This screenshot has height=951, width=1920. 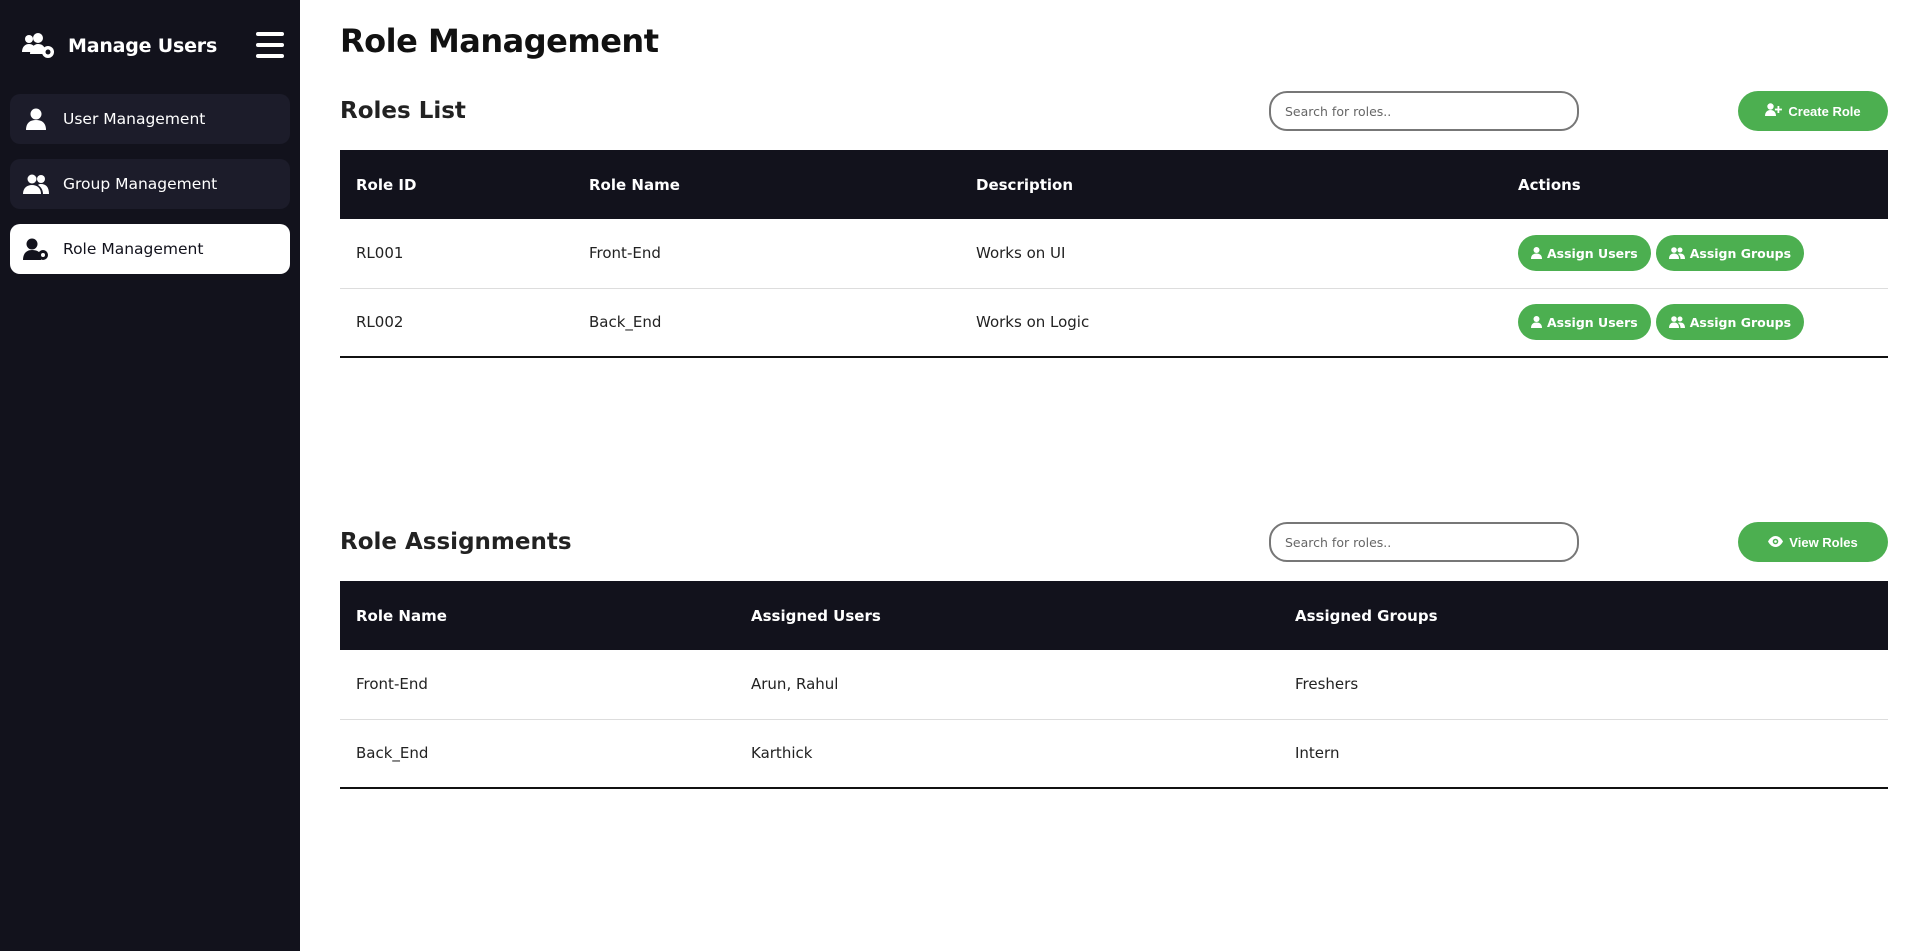 I want to click on view-roles-button: View Roles, so click(x=1813, y=542).